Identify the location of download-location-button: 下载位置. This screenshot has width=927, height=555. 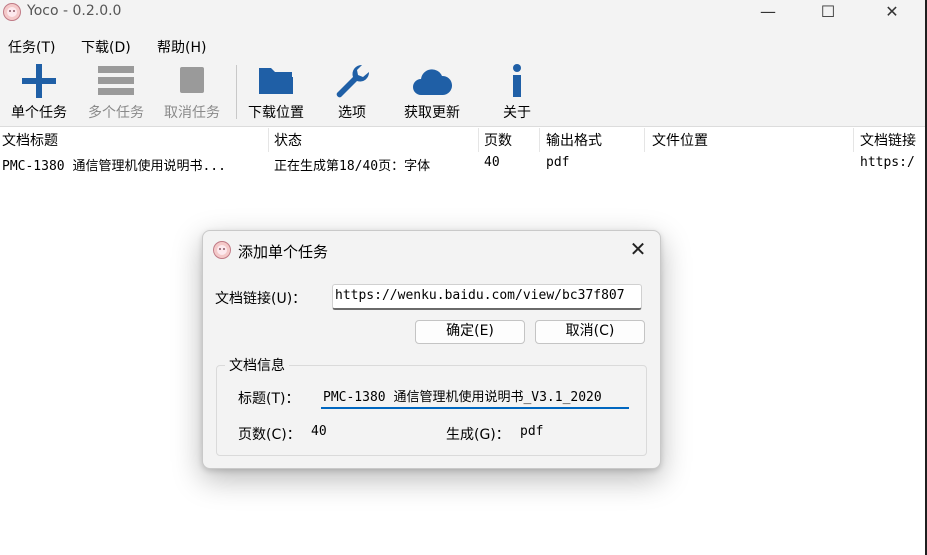
(276, 92).